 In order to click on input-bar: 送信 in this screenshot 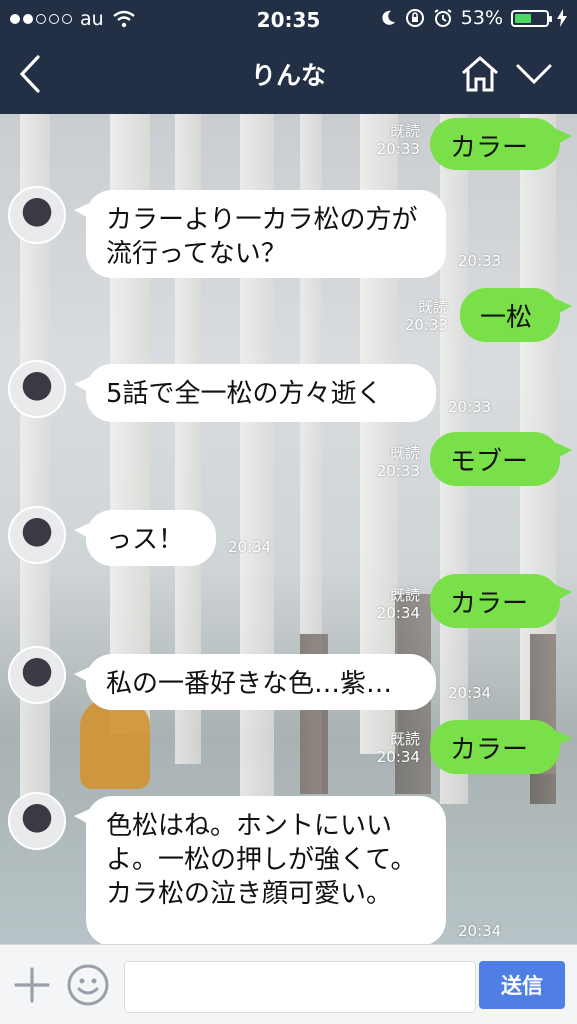, I will do `click(288, 984)`.